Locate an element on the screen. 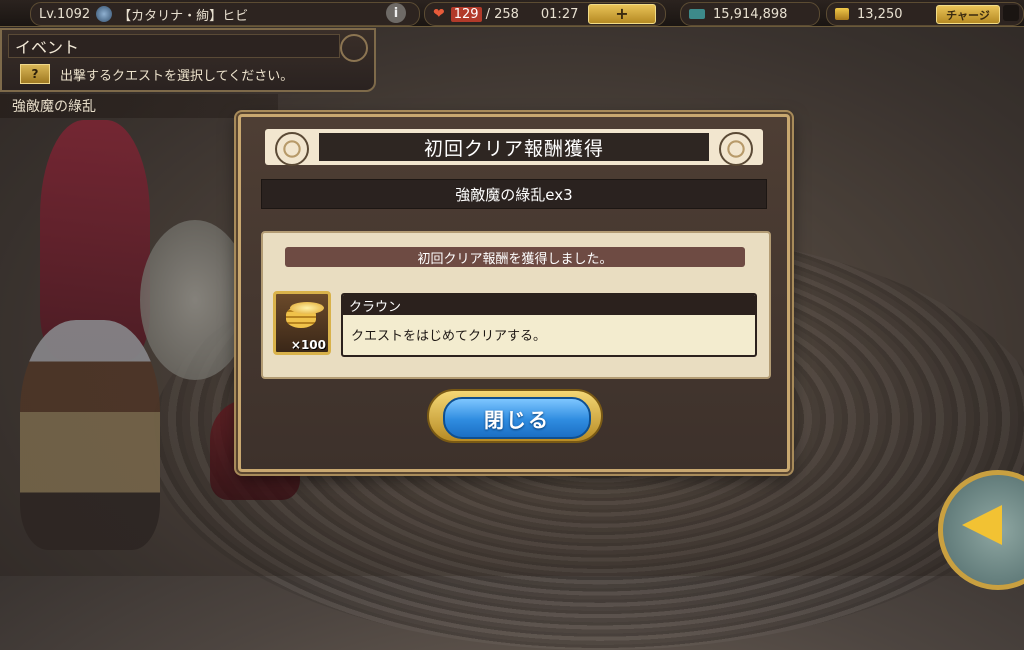 Image resolution: width=1024 pixels, height=650 pixels. player-info: Lv.1092 【カタリナ・絢】ヒビ is located at coordinates (225, 14).